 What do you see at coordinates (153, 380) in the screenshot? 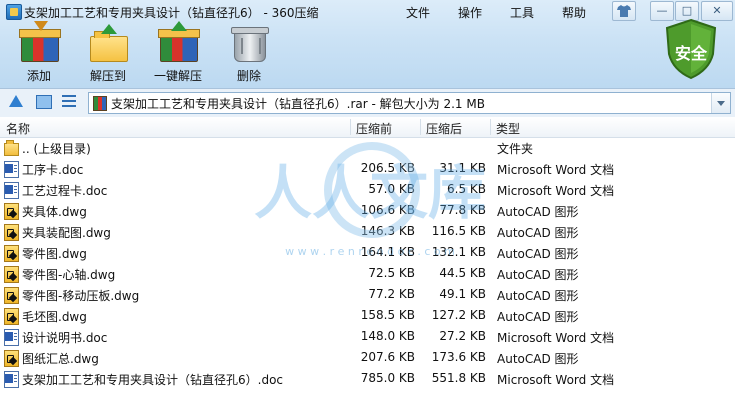
I see `file-name: 支架加工工艺和专用夹具设计（钻直径孔6）.doc` at bounding box center [153, 380].